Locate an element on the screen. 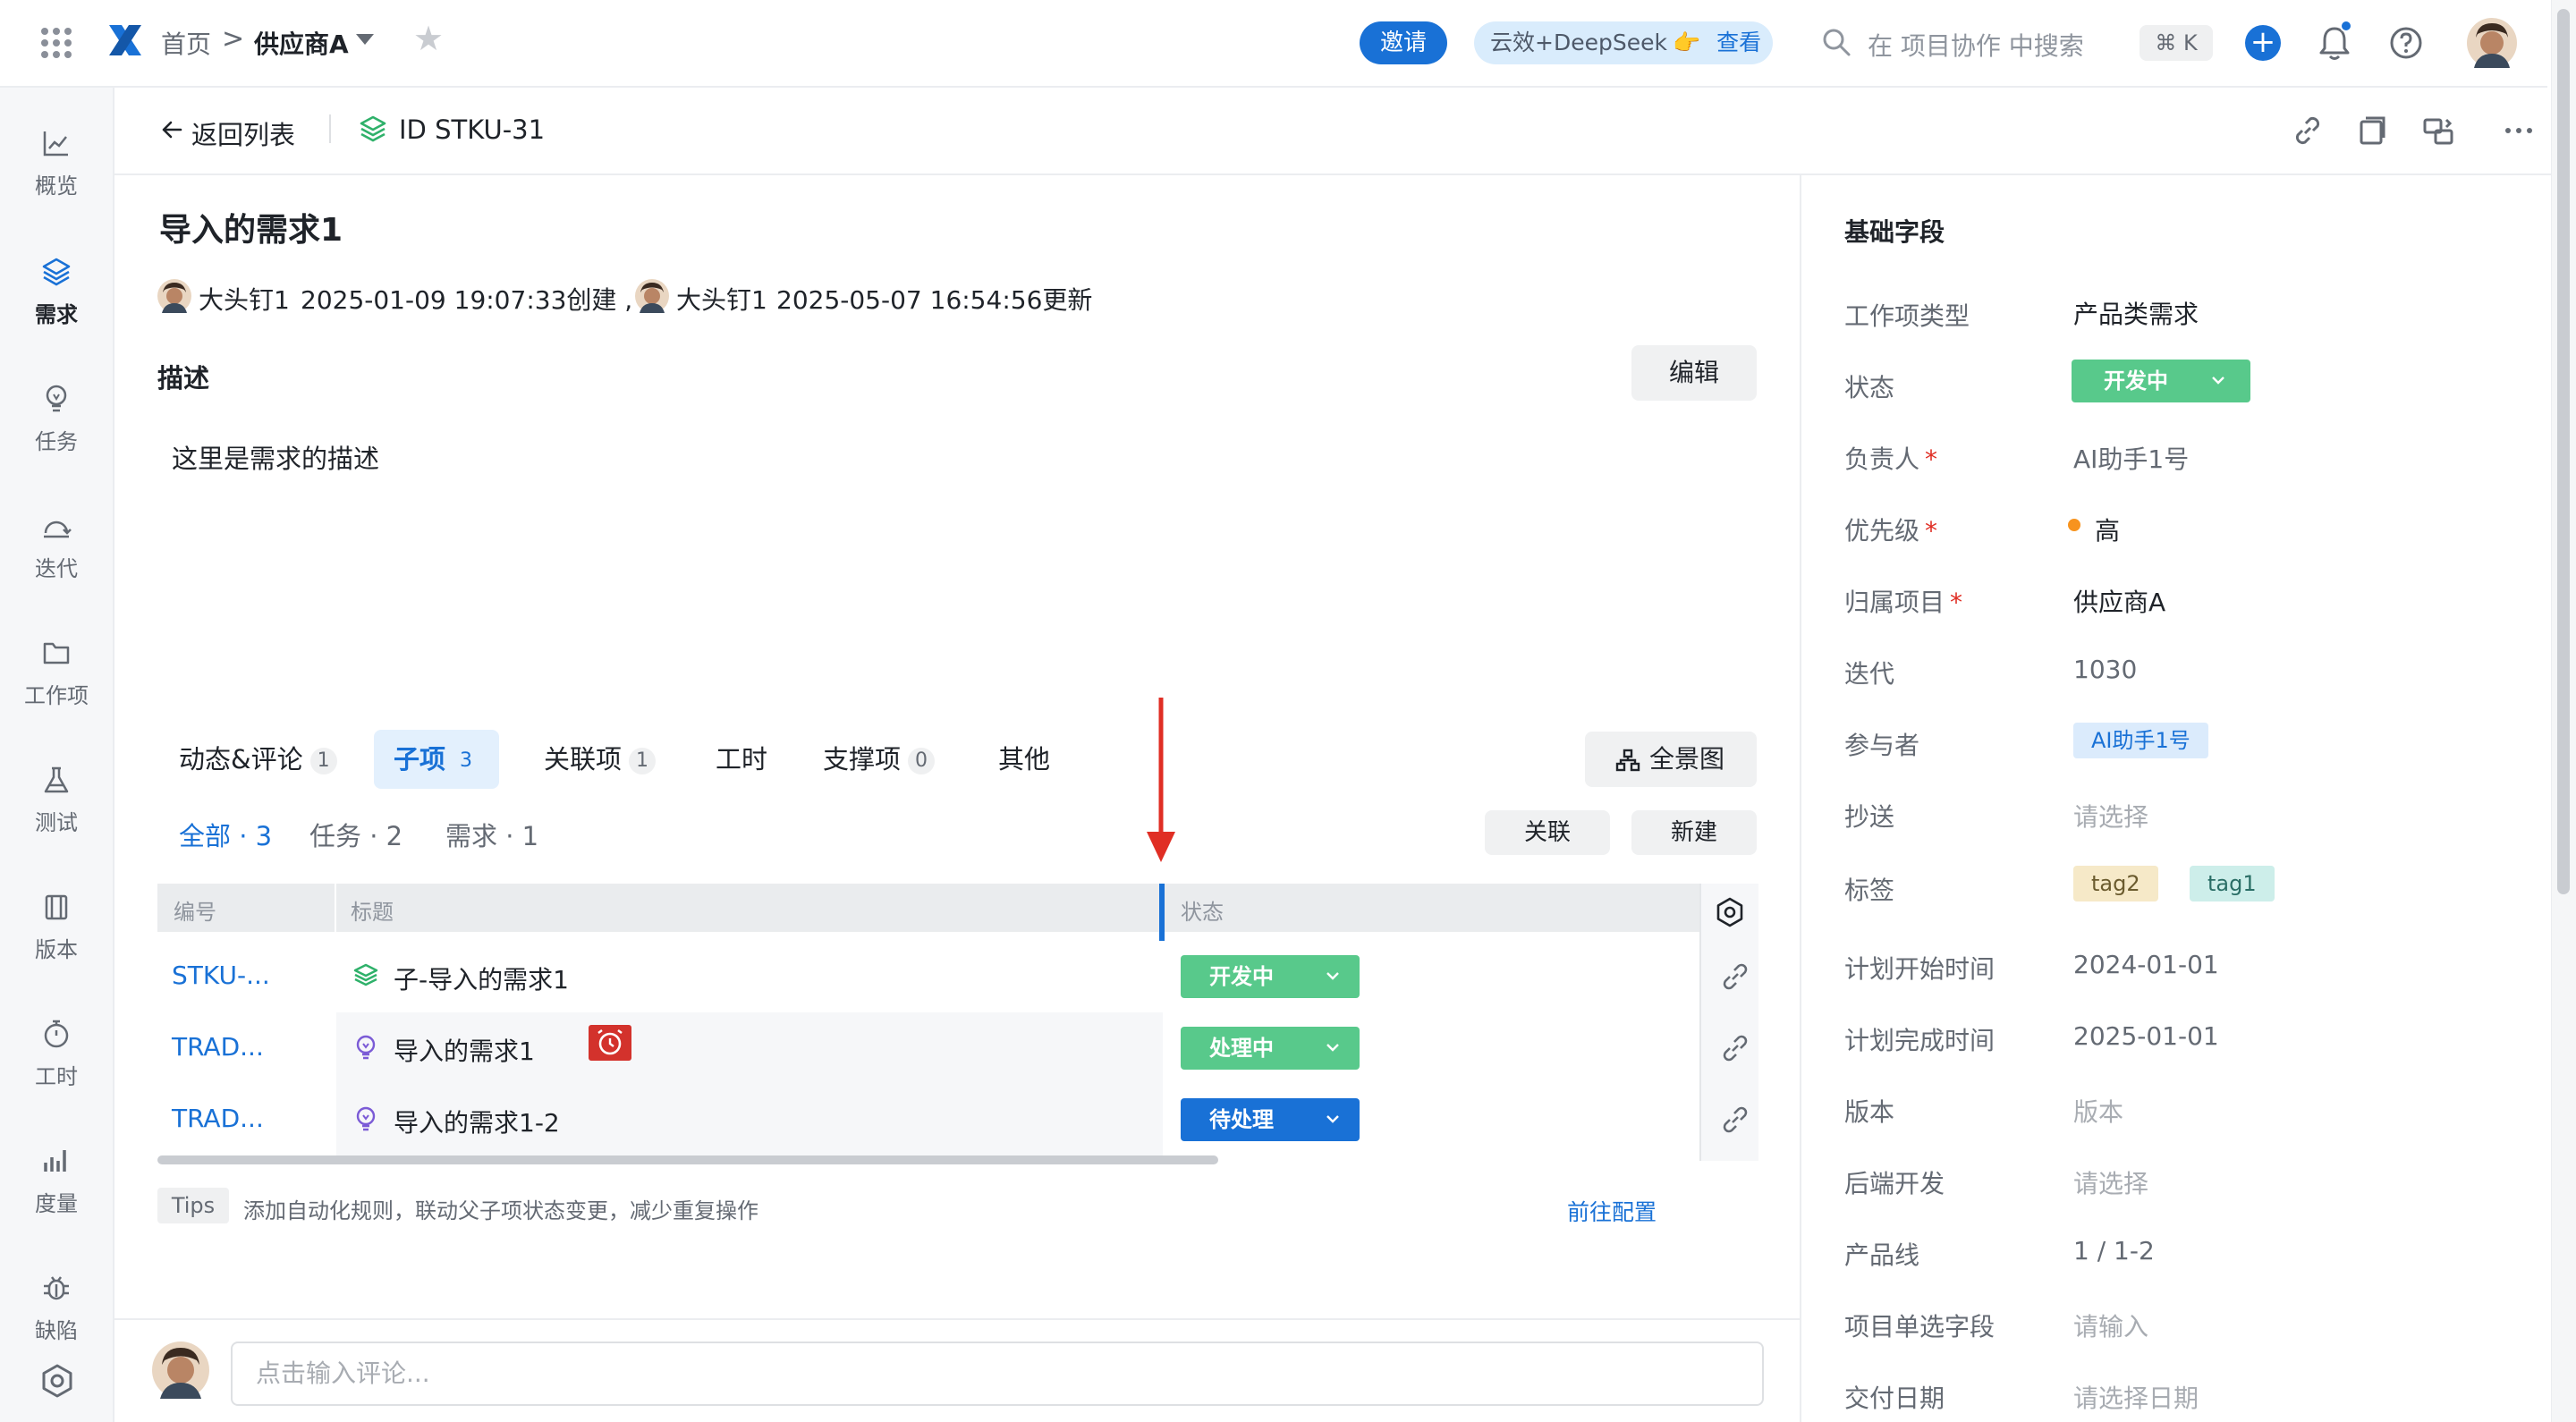  participant-chip: AI助手1号 is located at coordinates (2140, 740).